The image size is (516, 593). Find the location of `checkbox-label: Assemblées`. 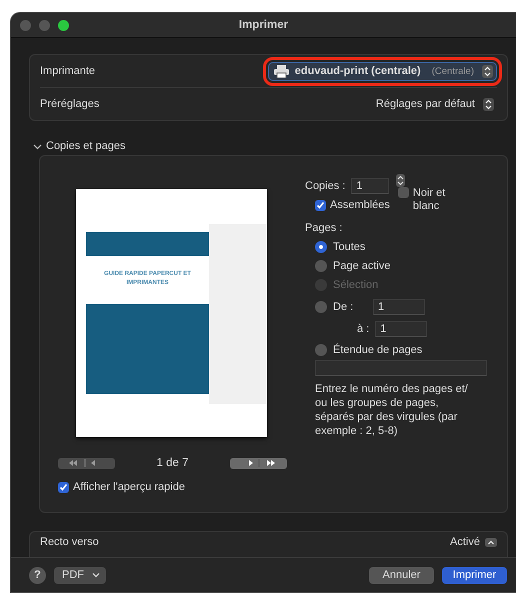

checkbox-label: Assemblées is located at coordinates (360, 205).